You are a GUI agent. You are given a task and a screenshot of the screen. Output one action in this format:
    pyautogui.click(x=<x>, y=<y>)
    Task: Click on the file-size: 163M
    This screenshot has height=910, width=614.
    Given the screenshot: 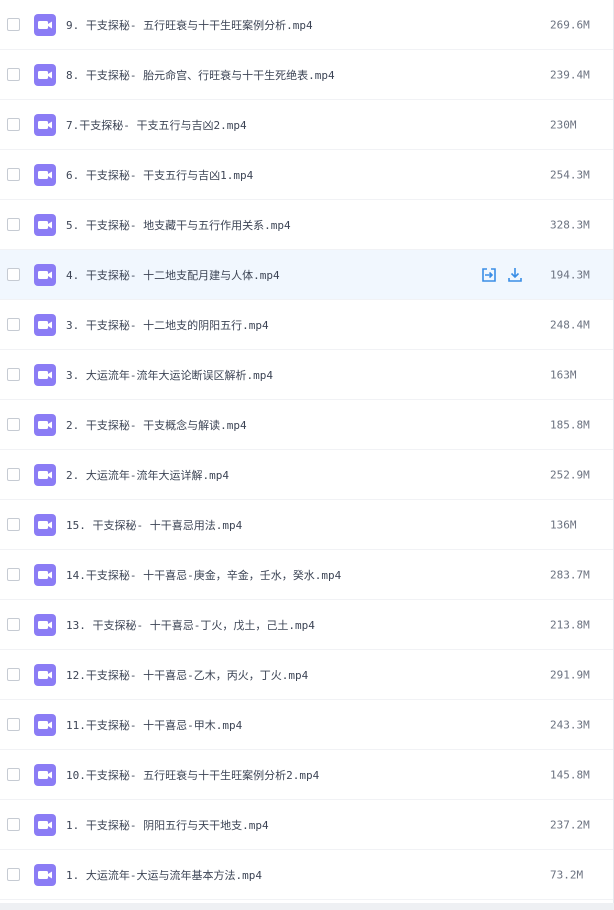 What is the action you would take?
    pyautogui.click(x=563, y=374)
    